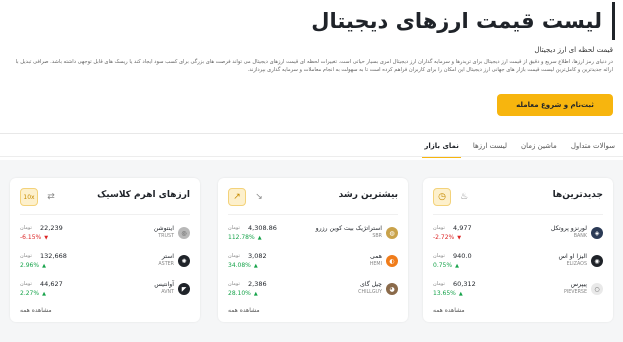 The height and width of the screenshot is (342, 623). Describe the element at coordinates (51, 284) in the screenshot. I see `coin-price: 44,627` at that location.